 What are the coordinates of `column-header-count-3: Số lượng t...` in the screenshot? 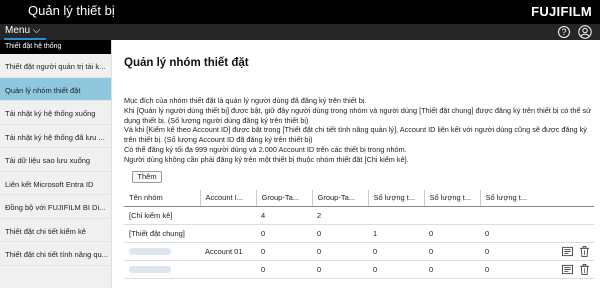 It's located at (508, 198).